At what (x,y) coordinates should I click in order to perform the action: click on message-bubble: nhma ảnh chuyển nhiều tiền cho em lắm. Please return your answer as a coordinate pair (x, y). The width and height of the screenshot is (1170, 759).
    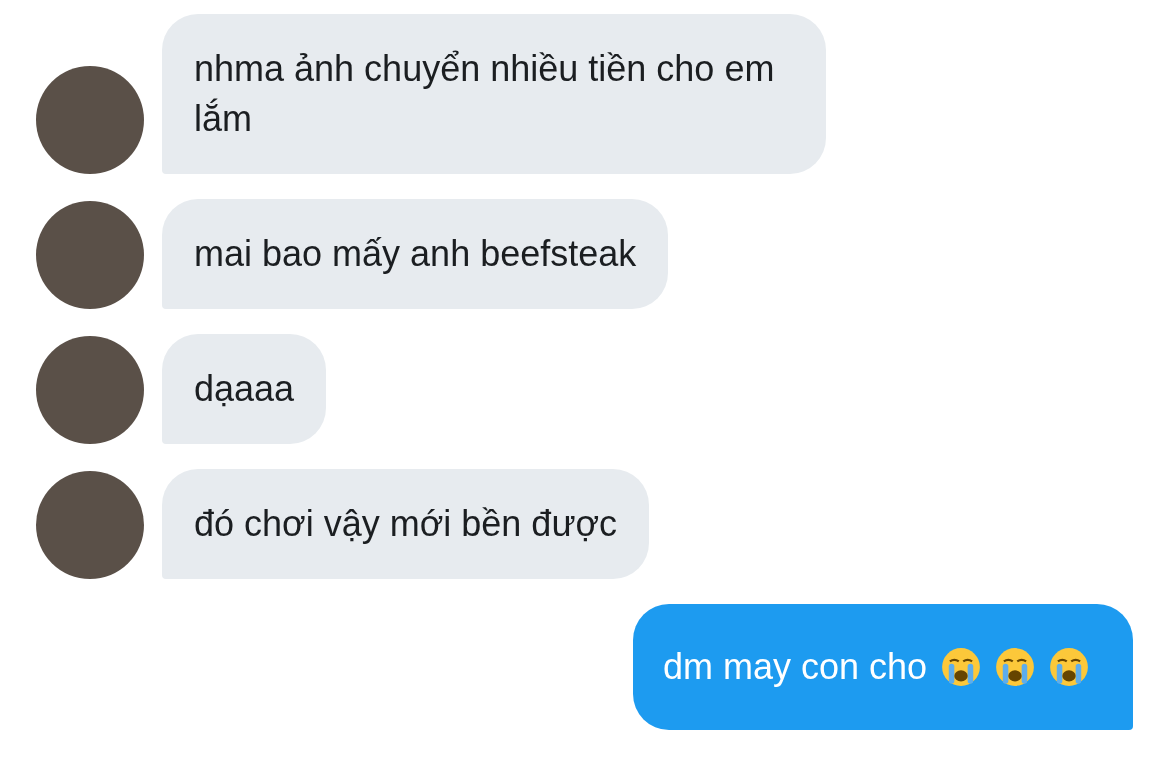
    Looking at the image, I should click on (494, 94).